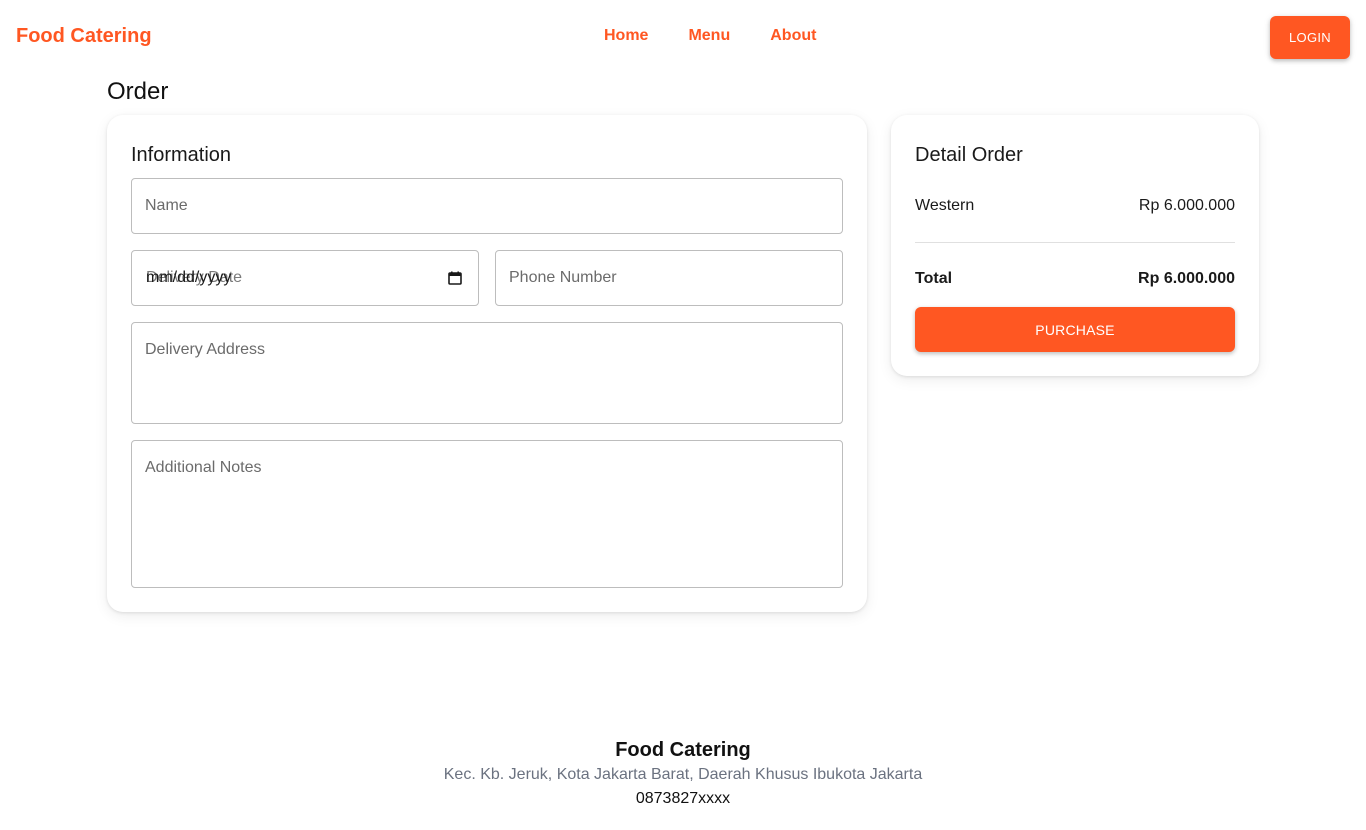  I want to click on footer-phone: 0873827xxxx, so click(683, 798).